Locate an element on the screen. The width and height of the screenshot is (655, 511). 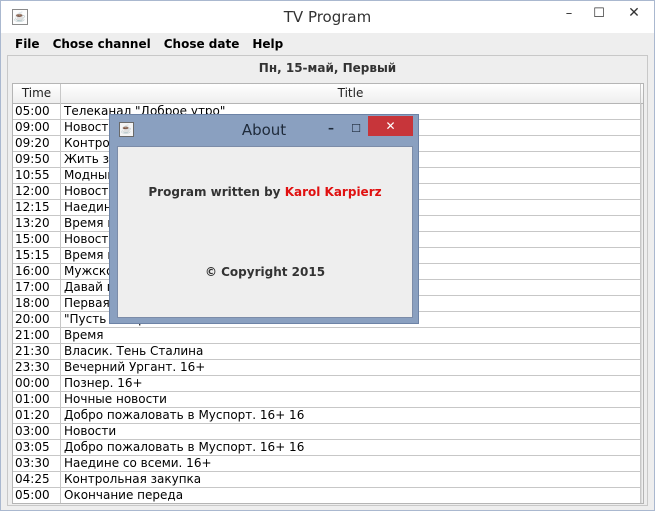
program-written-by-text: Program written by Karol Karpierz is located at coordinates (265, 192).